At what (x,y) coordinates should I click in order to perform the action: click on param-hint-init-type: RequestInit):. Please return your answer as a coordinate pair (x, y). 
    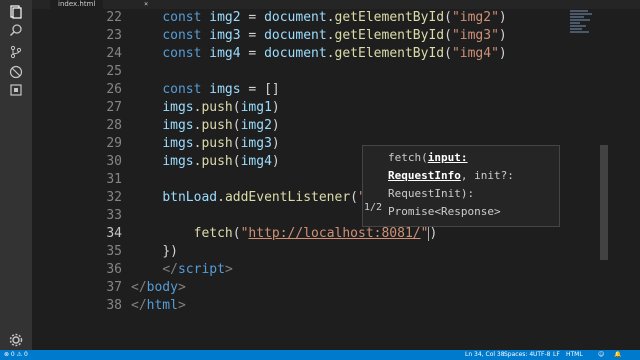
    Looking at the image, I should click on (431, 193).